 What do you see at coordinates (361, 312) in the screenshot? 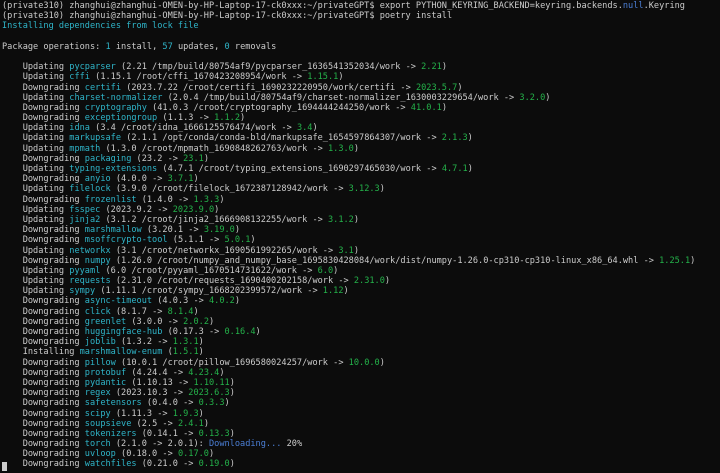
I see `terminal-line: Downgrading click (8.1.7 -> 8.1.4)` at bounding box center [361, 312].